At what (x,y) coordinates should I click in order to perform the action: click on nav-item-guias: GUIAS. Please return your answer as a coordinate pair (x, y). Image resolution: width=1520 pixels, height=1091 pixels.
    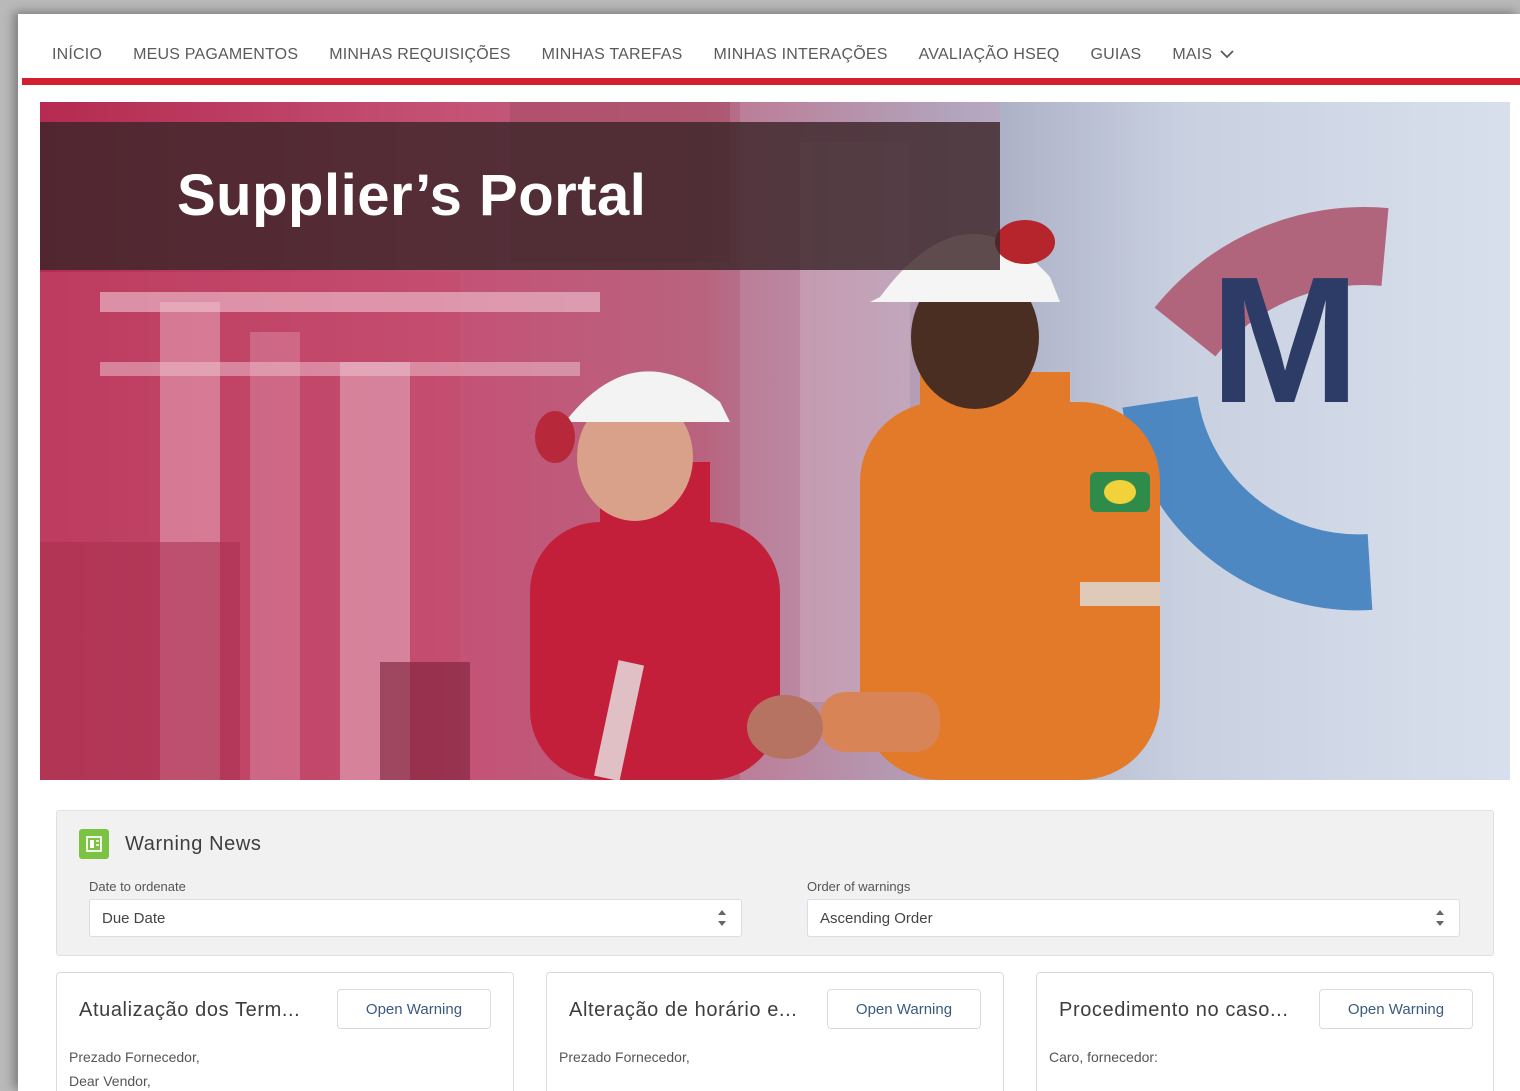
    Looking at the image, I should click on (1116, 55).